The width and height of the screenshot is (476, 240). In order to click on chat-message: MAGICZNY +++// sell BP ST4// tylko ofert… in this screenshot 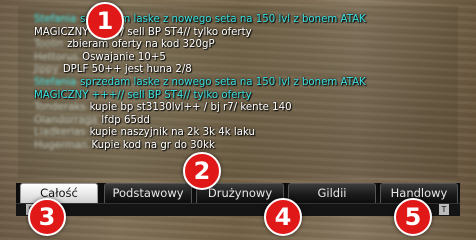, I will do `click(249, 96)`.